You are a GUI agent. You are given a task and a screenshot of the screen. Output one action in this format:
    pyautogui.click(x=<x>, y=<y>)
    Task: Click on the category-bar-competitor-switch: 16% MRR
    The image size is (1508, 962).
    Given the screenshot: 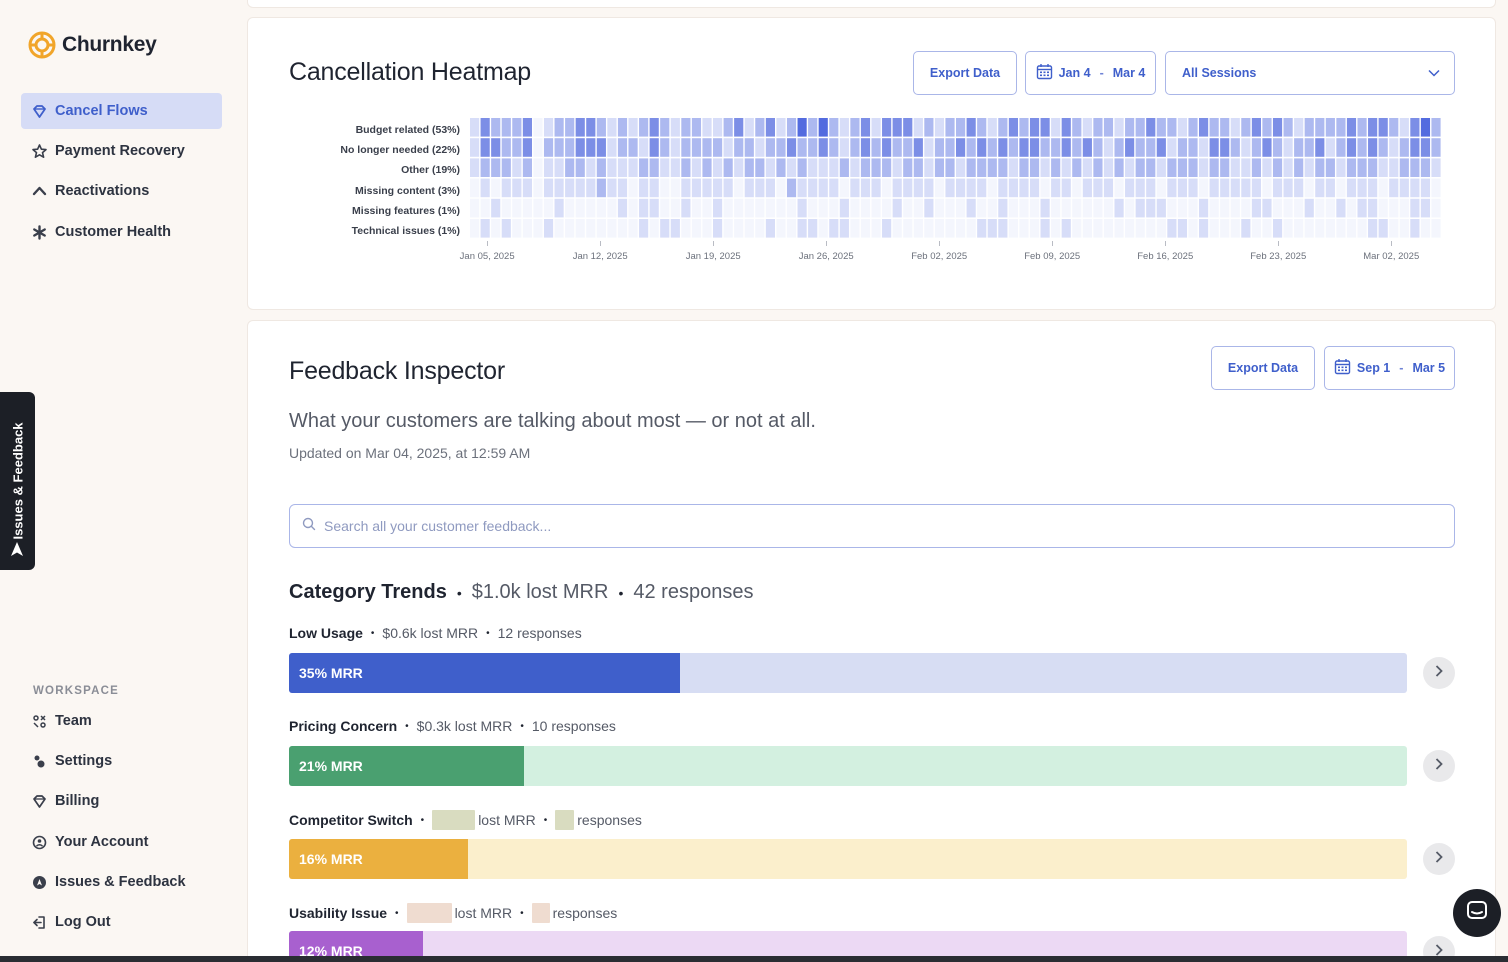 What is the action you would take?
    pyautogui.click(x=848, y=859)
    